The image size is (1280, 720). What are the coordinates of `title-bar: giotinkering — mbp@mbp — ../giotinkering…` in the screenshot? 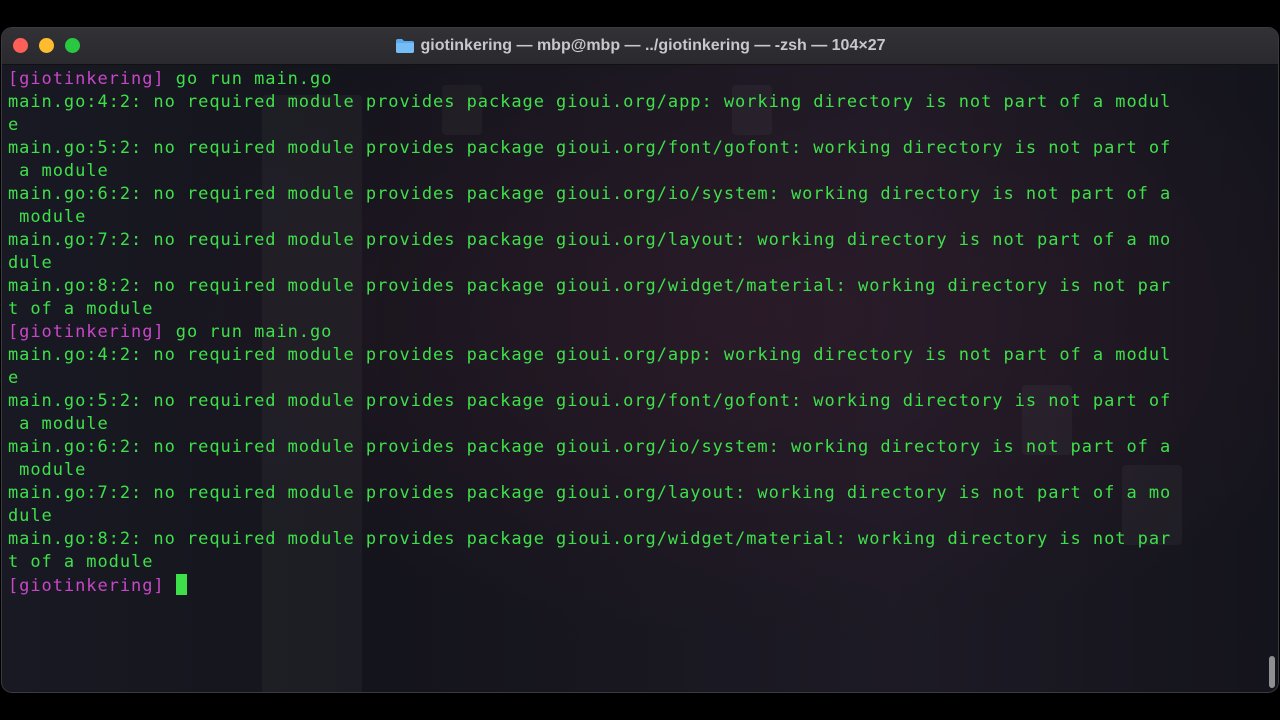 It's located at (640, 46).